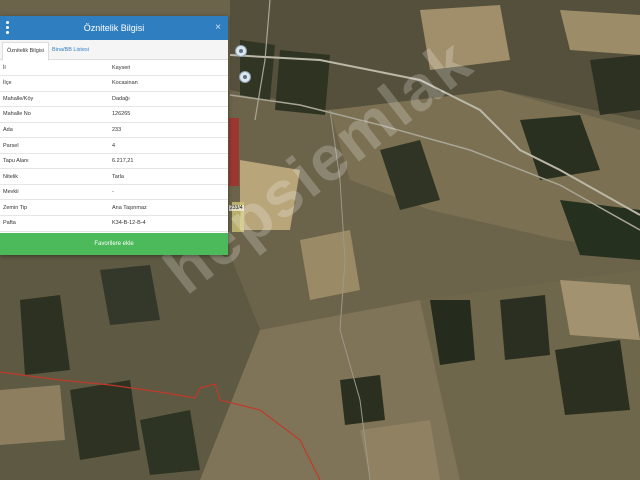 This screenshot has height=480, width=640. I want to click on table-row: Mahalle/Köy Dadağı, so click(114, 99).